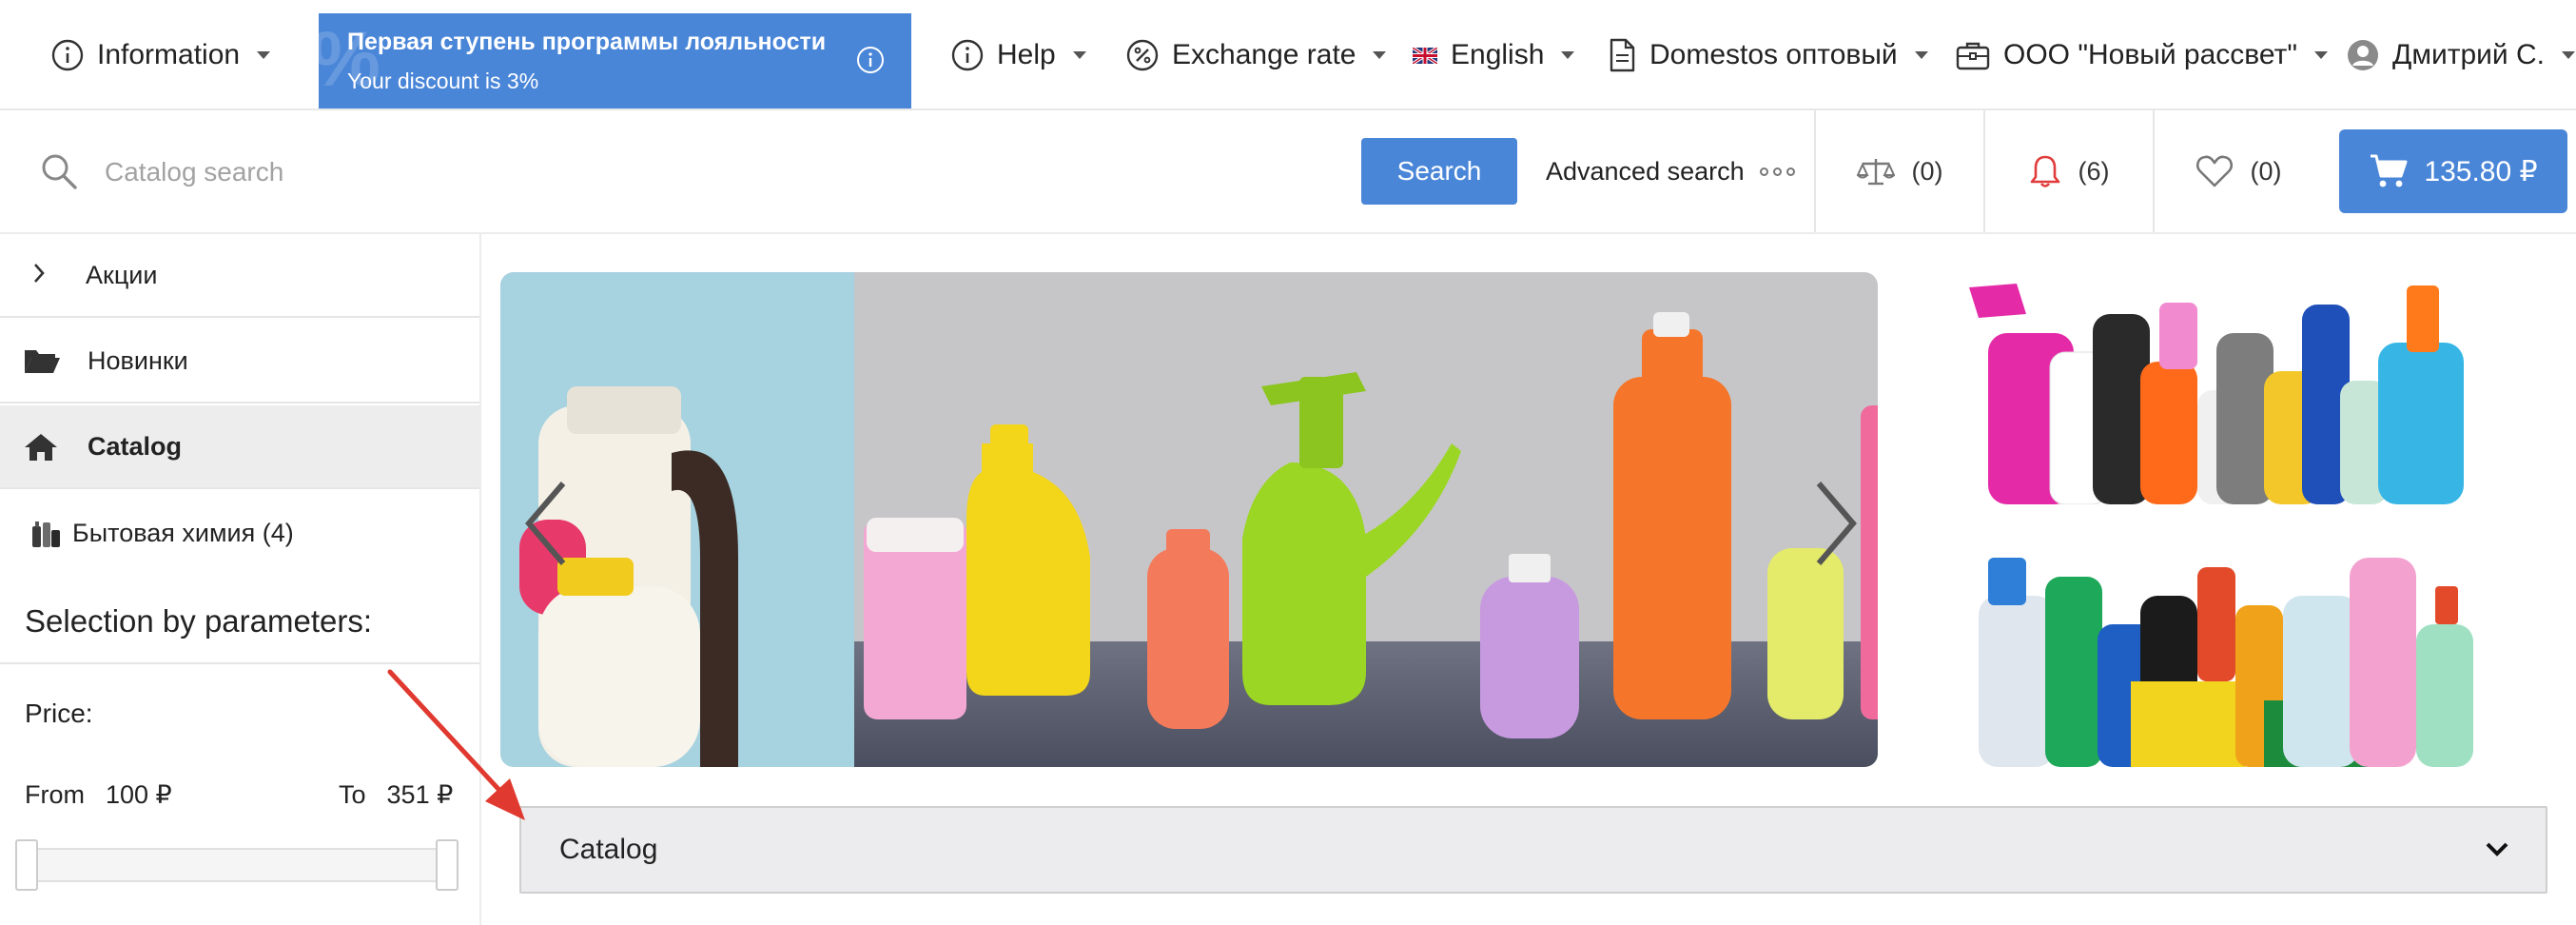 This screenshot has width=2576, height=925. I want to click on loyalty-title: Первая ступень программы лояльности, so click(587, 42).